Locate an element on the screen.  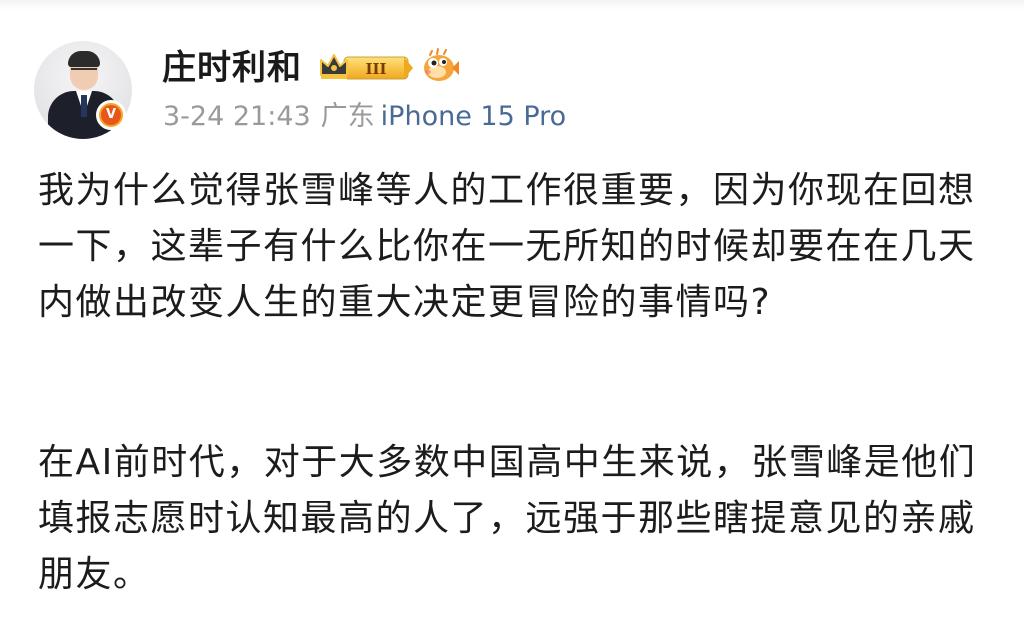
user-name: 庄时利和 is located at coordinates (232, 68).